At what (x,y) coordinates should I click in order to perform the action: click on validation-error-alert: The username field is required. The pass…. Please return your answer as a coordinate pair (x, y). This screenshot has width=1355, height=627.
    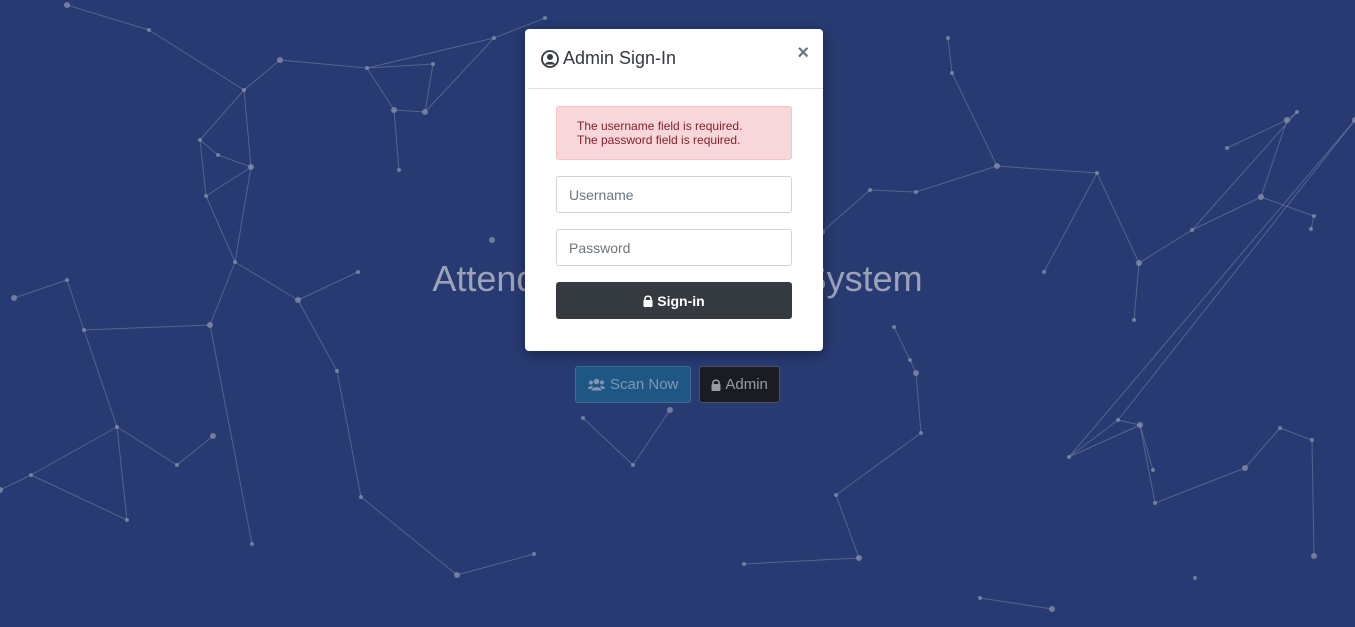
    Looking at the image, I should click on (674, 133).